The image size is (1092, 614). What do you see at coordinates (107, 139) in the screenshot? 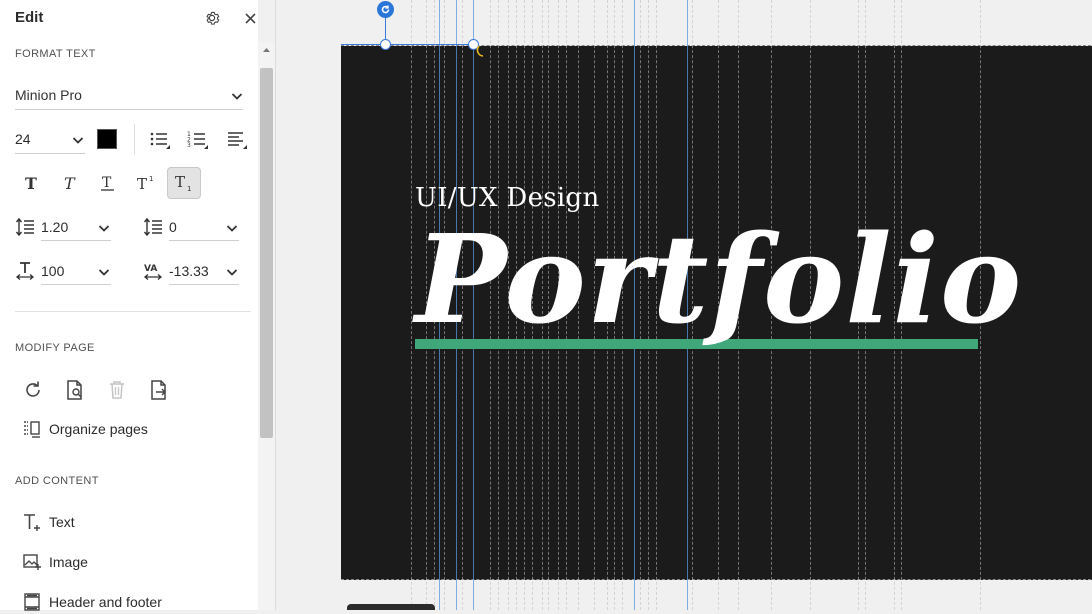
I see `text-color-swatch` at bounding box center [107, 139].